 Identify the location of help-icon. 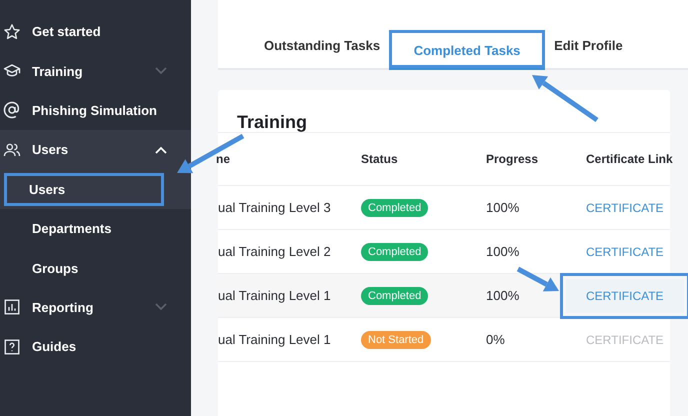
(12, 347).